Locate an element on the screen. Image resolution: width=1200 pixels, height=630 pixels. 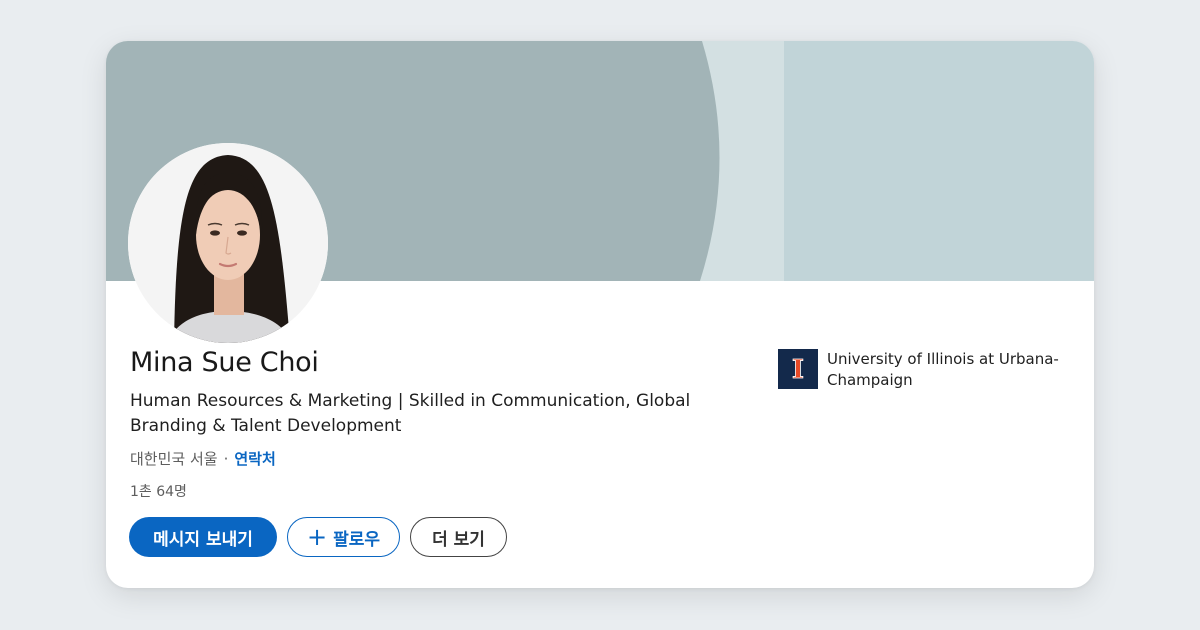
illinois-logo-letter: I is located at coordinates (798, 370).